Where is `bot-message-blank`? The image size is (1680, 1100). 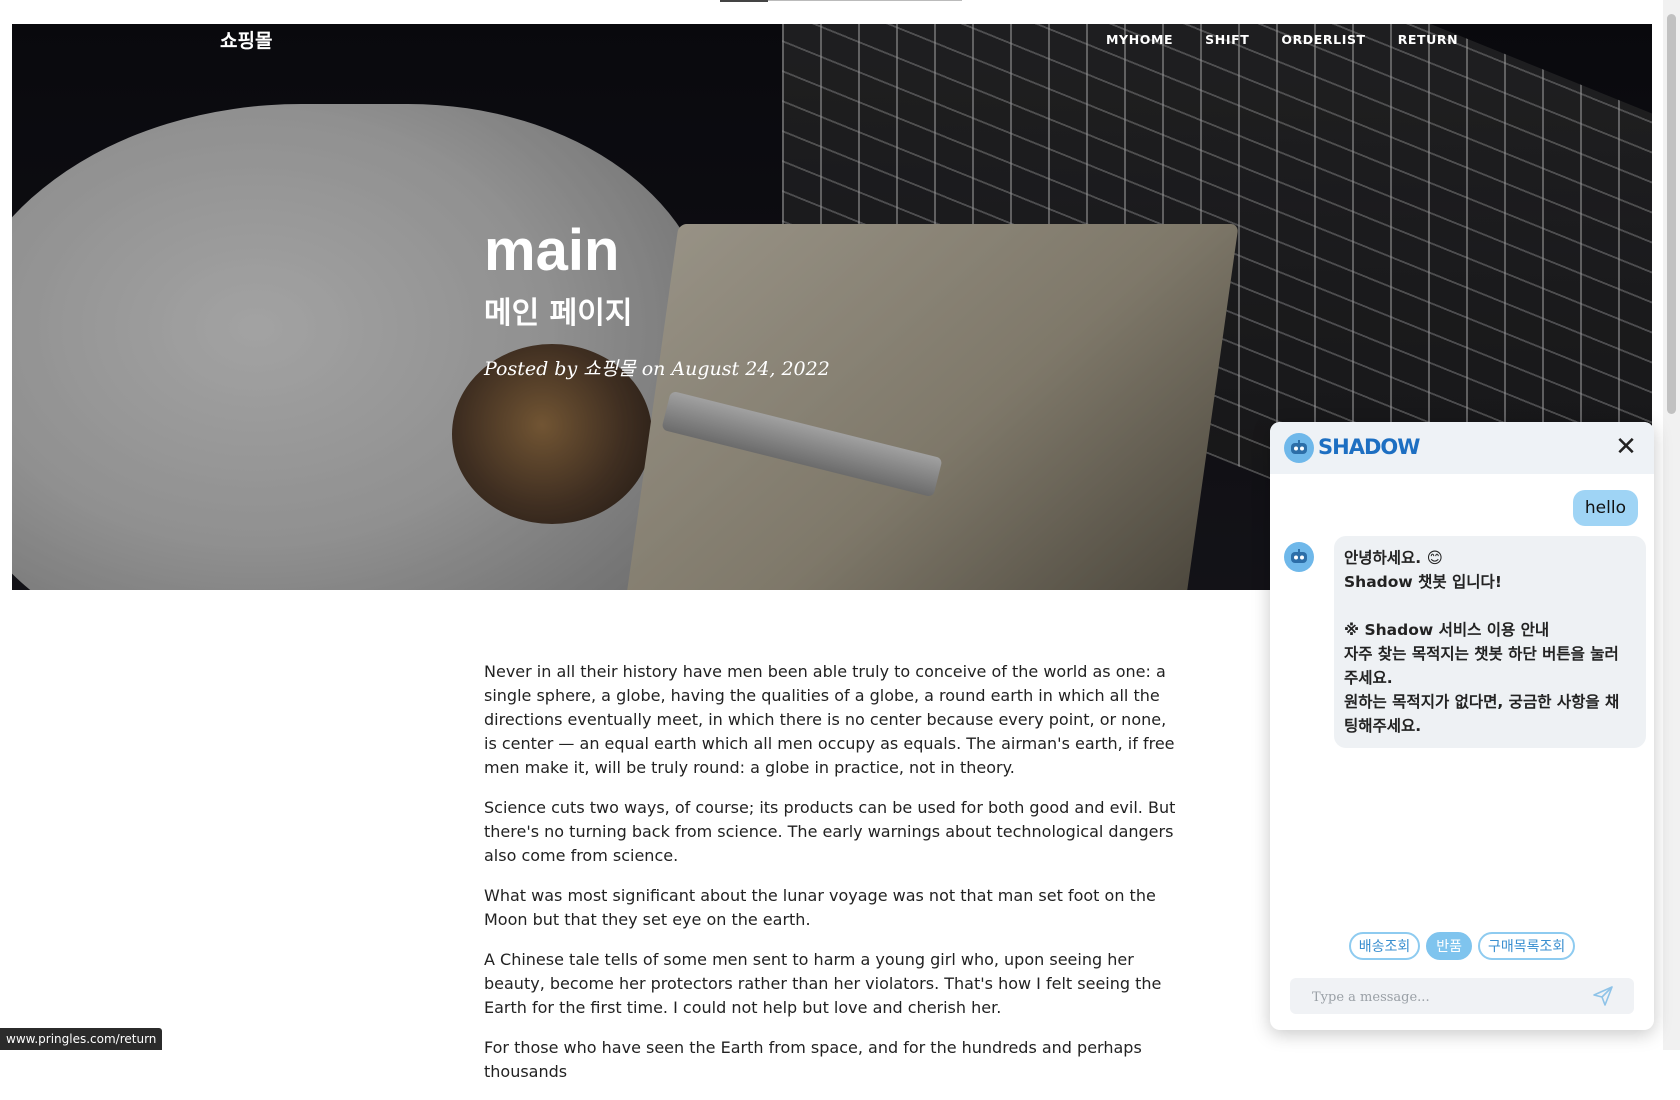 bot-message-blank is located at coordinates (1490, 606).